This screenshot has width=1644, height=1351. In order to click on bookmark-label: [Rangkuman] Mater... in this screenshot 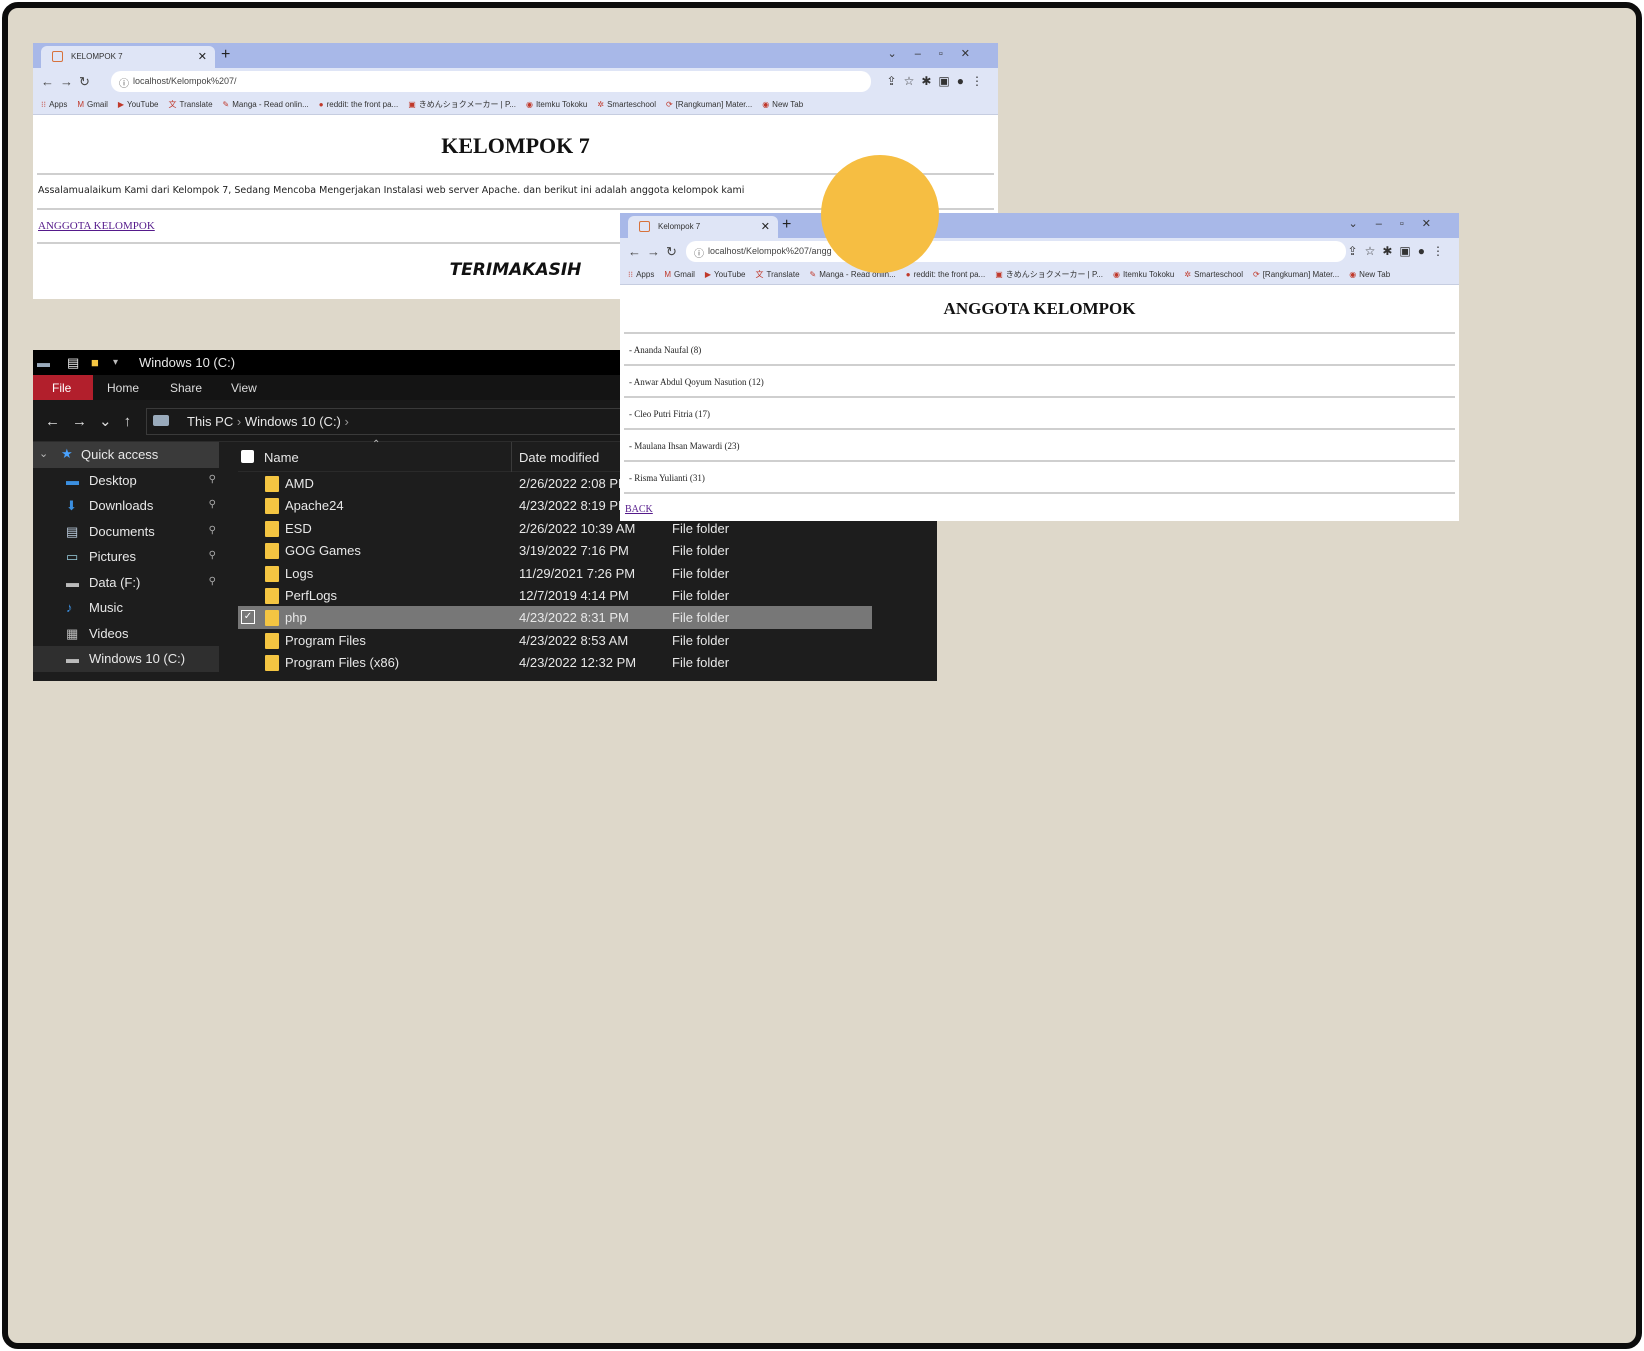, I will do `click(1301, 274)`.